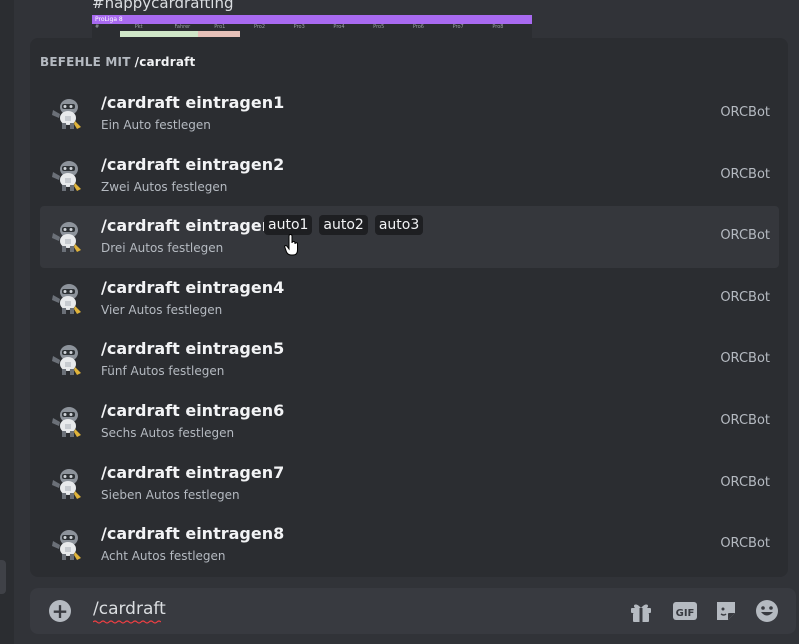 Image resolution: width=799 pixels, height=644 pixels. I want to click on embed-column-header: Pro5, so click(379, 27).